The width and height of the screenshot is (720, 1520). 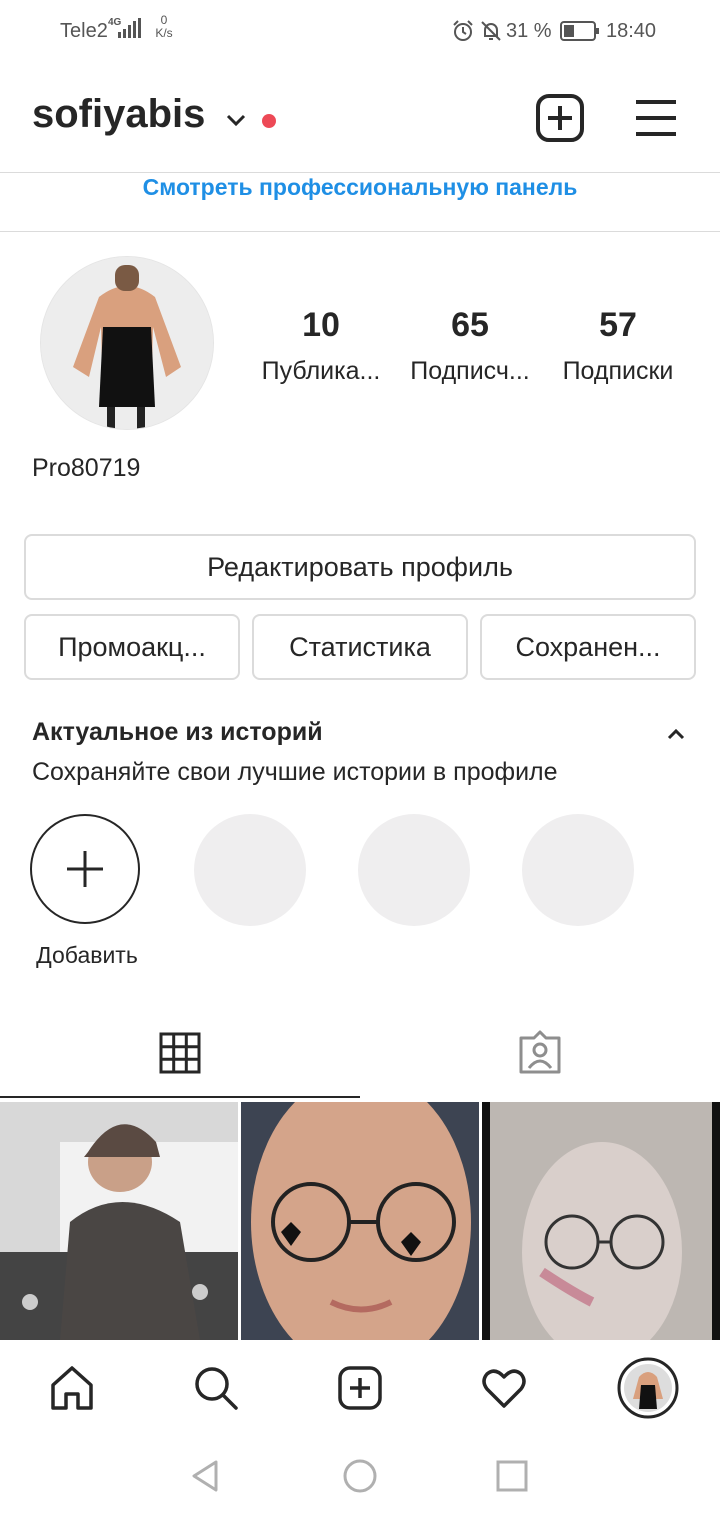 What do you see at coordinates (129, 28) in the screenshot?
I see `signal-icon` at bounding box center [129, 28].